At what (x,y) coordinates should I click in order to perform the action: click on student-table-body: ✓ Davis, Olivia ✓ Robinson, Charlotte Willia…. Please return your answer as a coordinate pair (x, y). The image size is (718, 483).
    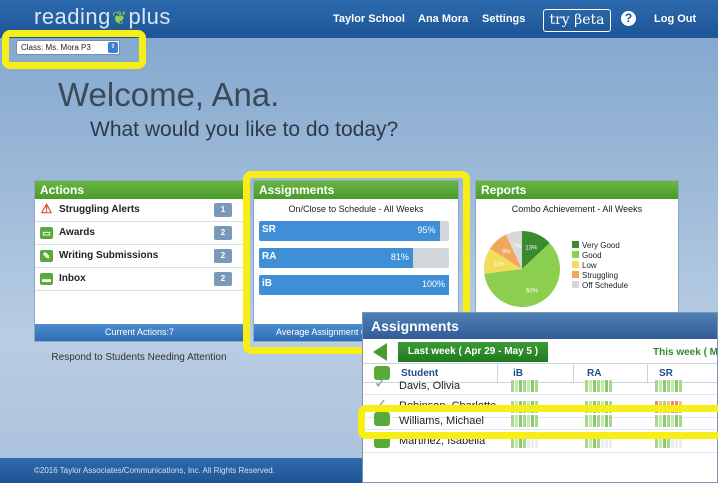
    Looking at the image, I should click on (540, 414).